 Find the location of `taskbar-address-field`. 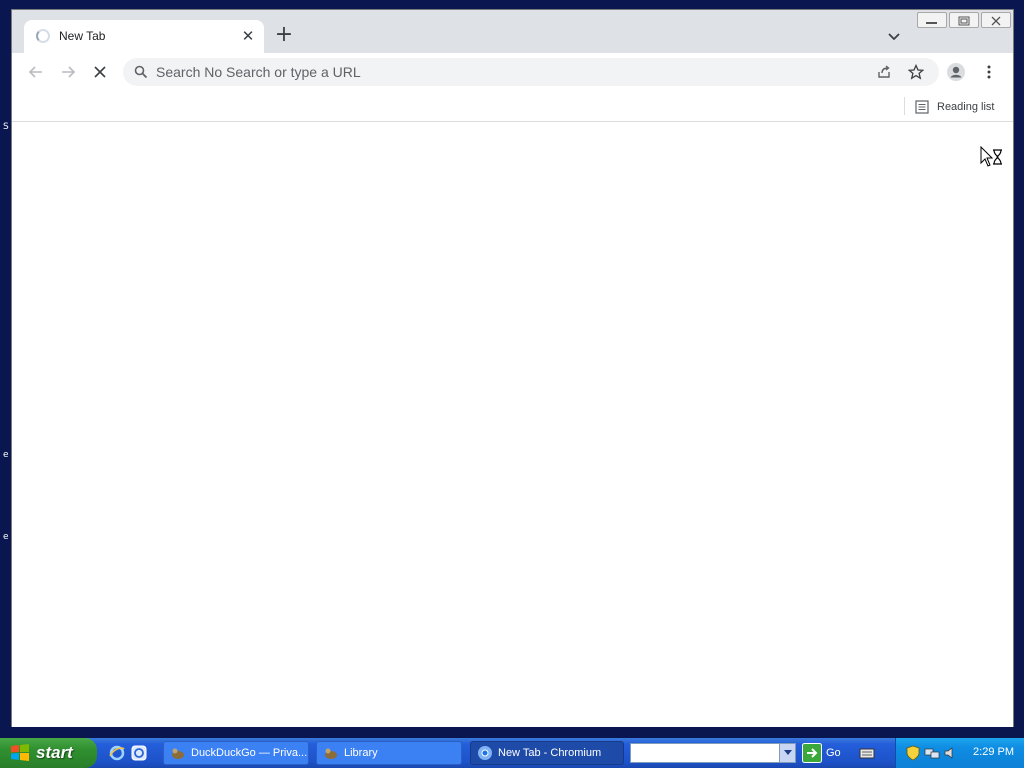

taskbar-address-field is located at coordinates (713, 753).